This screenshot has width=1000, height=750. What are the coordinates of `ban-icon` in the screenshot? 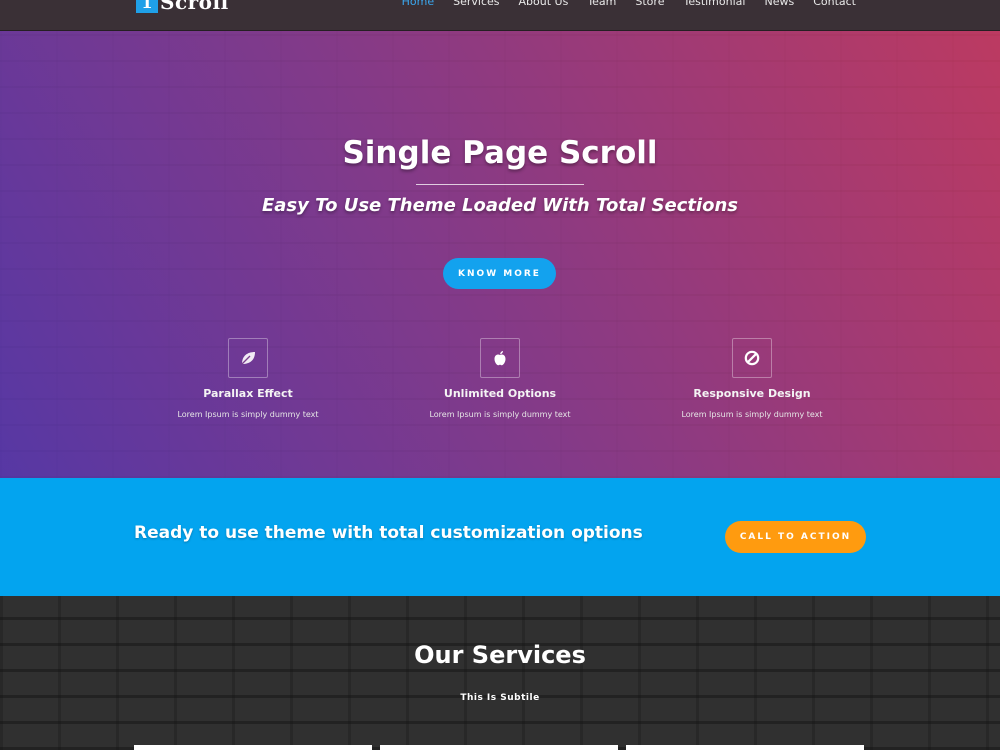 It's located at (752, 358).